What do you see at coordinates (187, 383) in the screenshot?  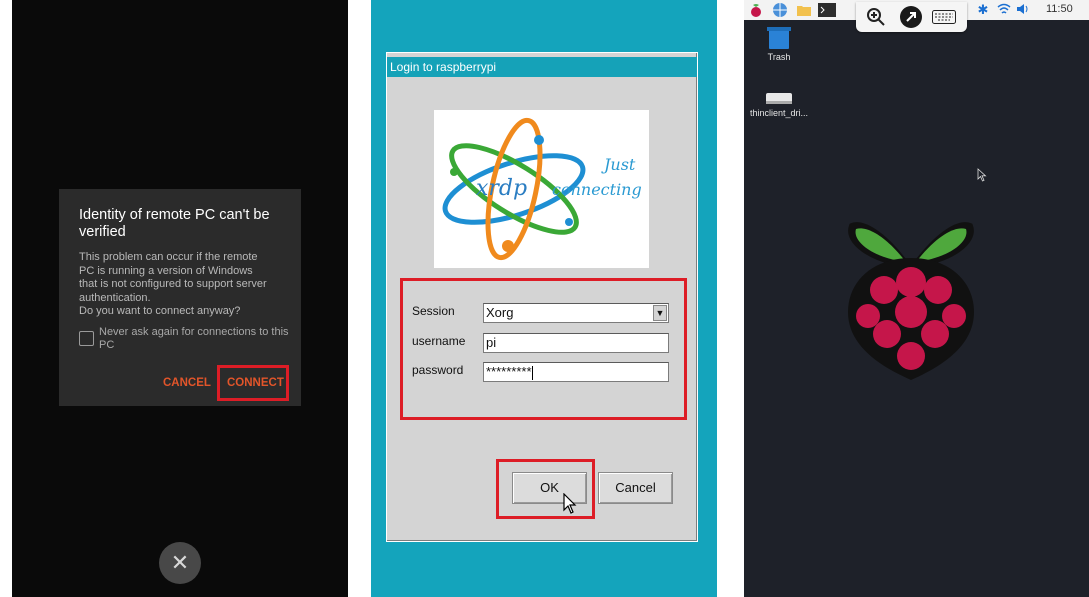 I see `cancel-button: CANCEL` at bounding box center [187, 383].